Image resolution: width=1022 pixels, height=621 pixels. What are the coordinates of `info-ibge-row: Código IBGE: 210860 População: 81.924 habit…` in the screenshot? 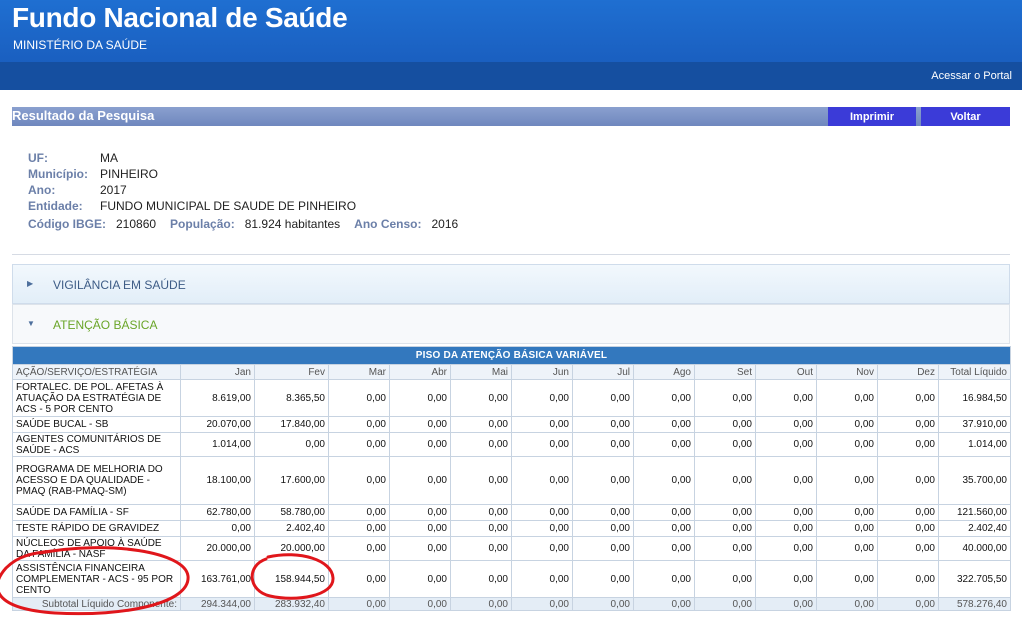 It's located at (243, 224).